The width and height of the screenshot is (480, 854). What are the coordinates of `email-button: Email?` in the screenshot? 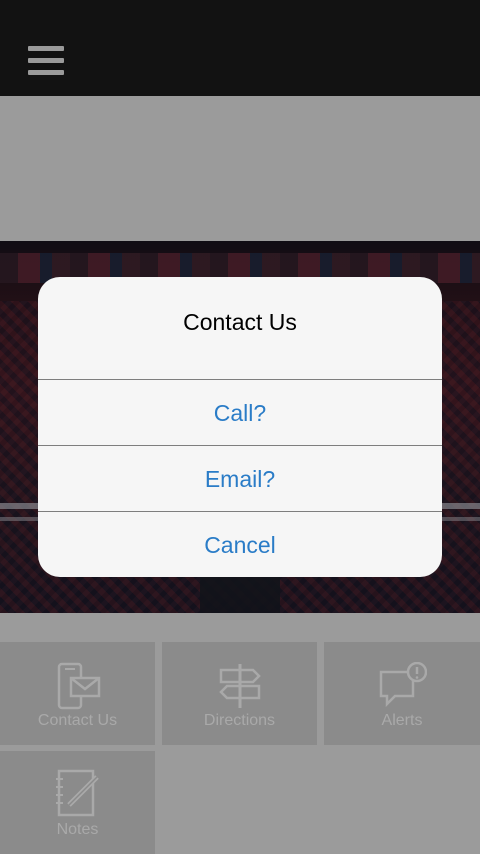 It's located at (240, 478).